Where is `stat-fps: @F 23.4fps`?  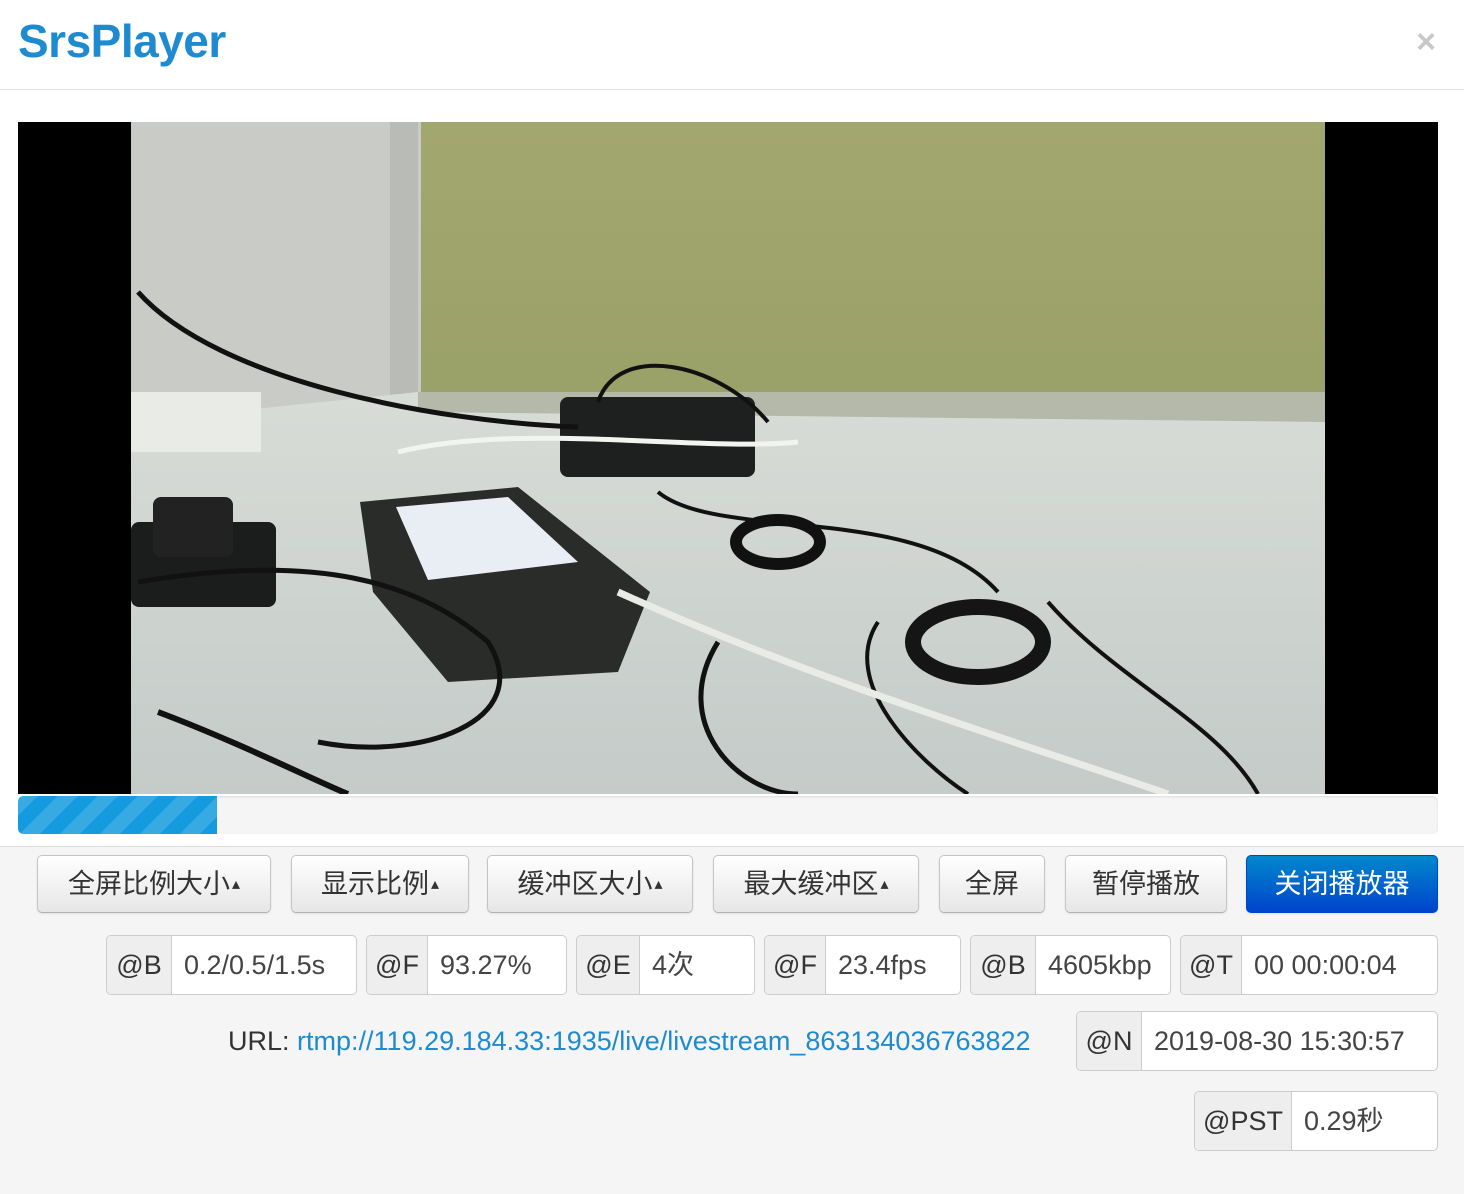
stat-fps: @F 23.4fps is located at coordinates (862, 965).